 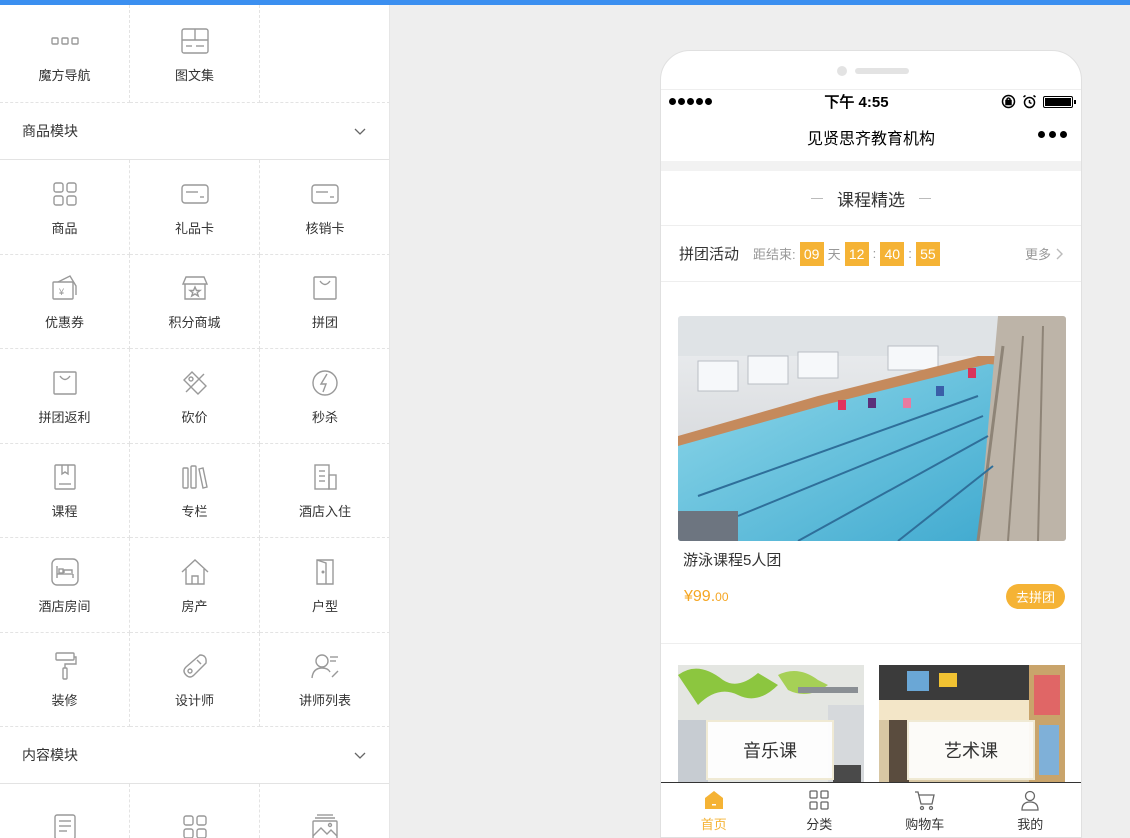 What do you see at coordinates (65, 383) in the screenshot?
I see `group-rebate-icon` at bounding box center [65, 383].